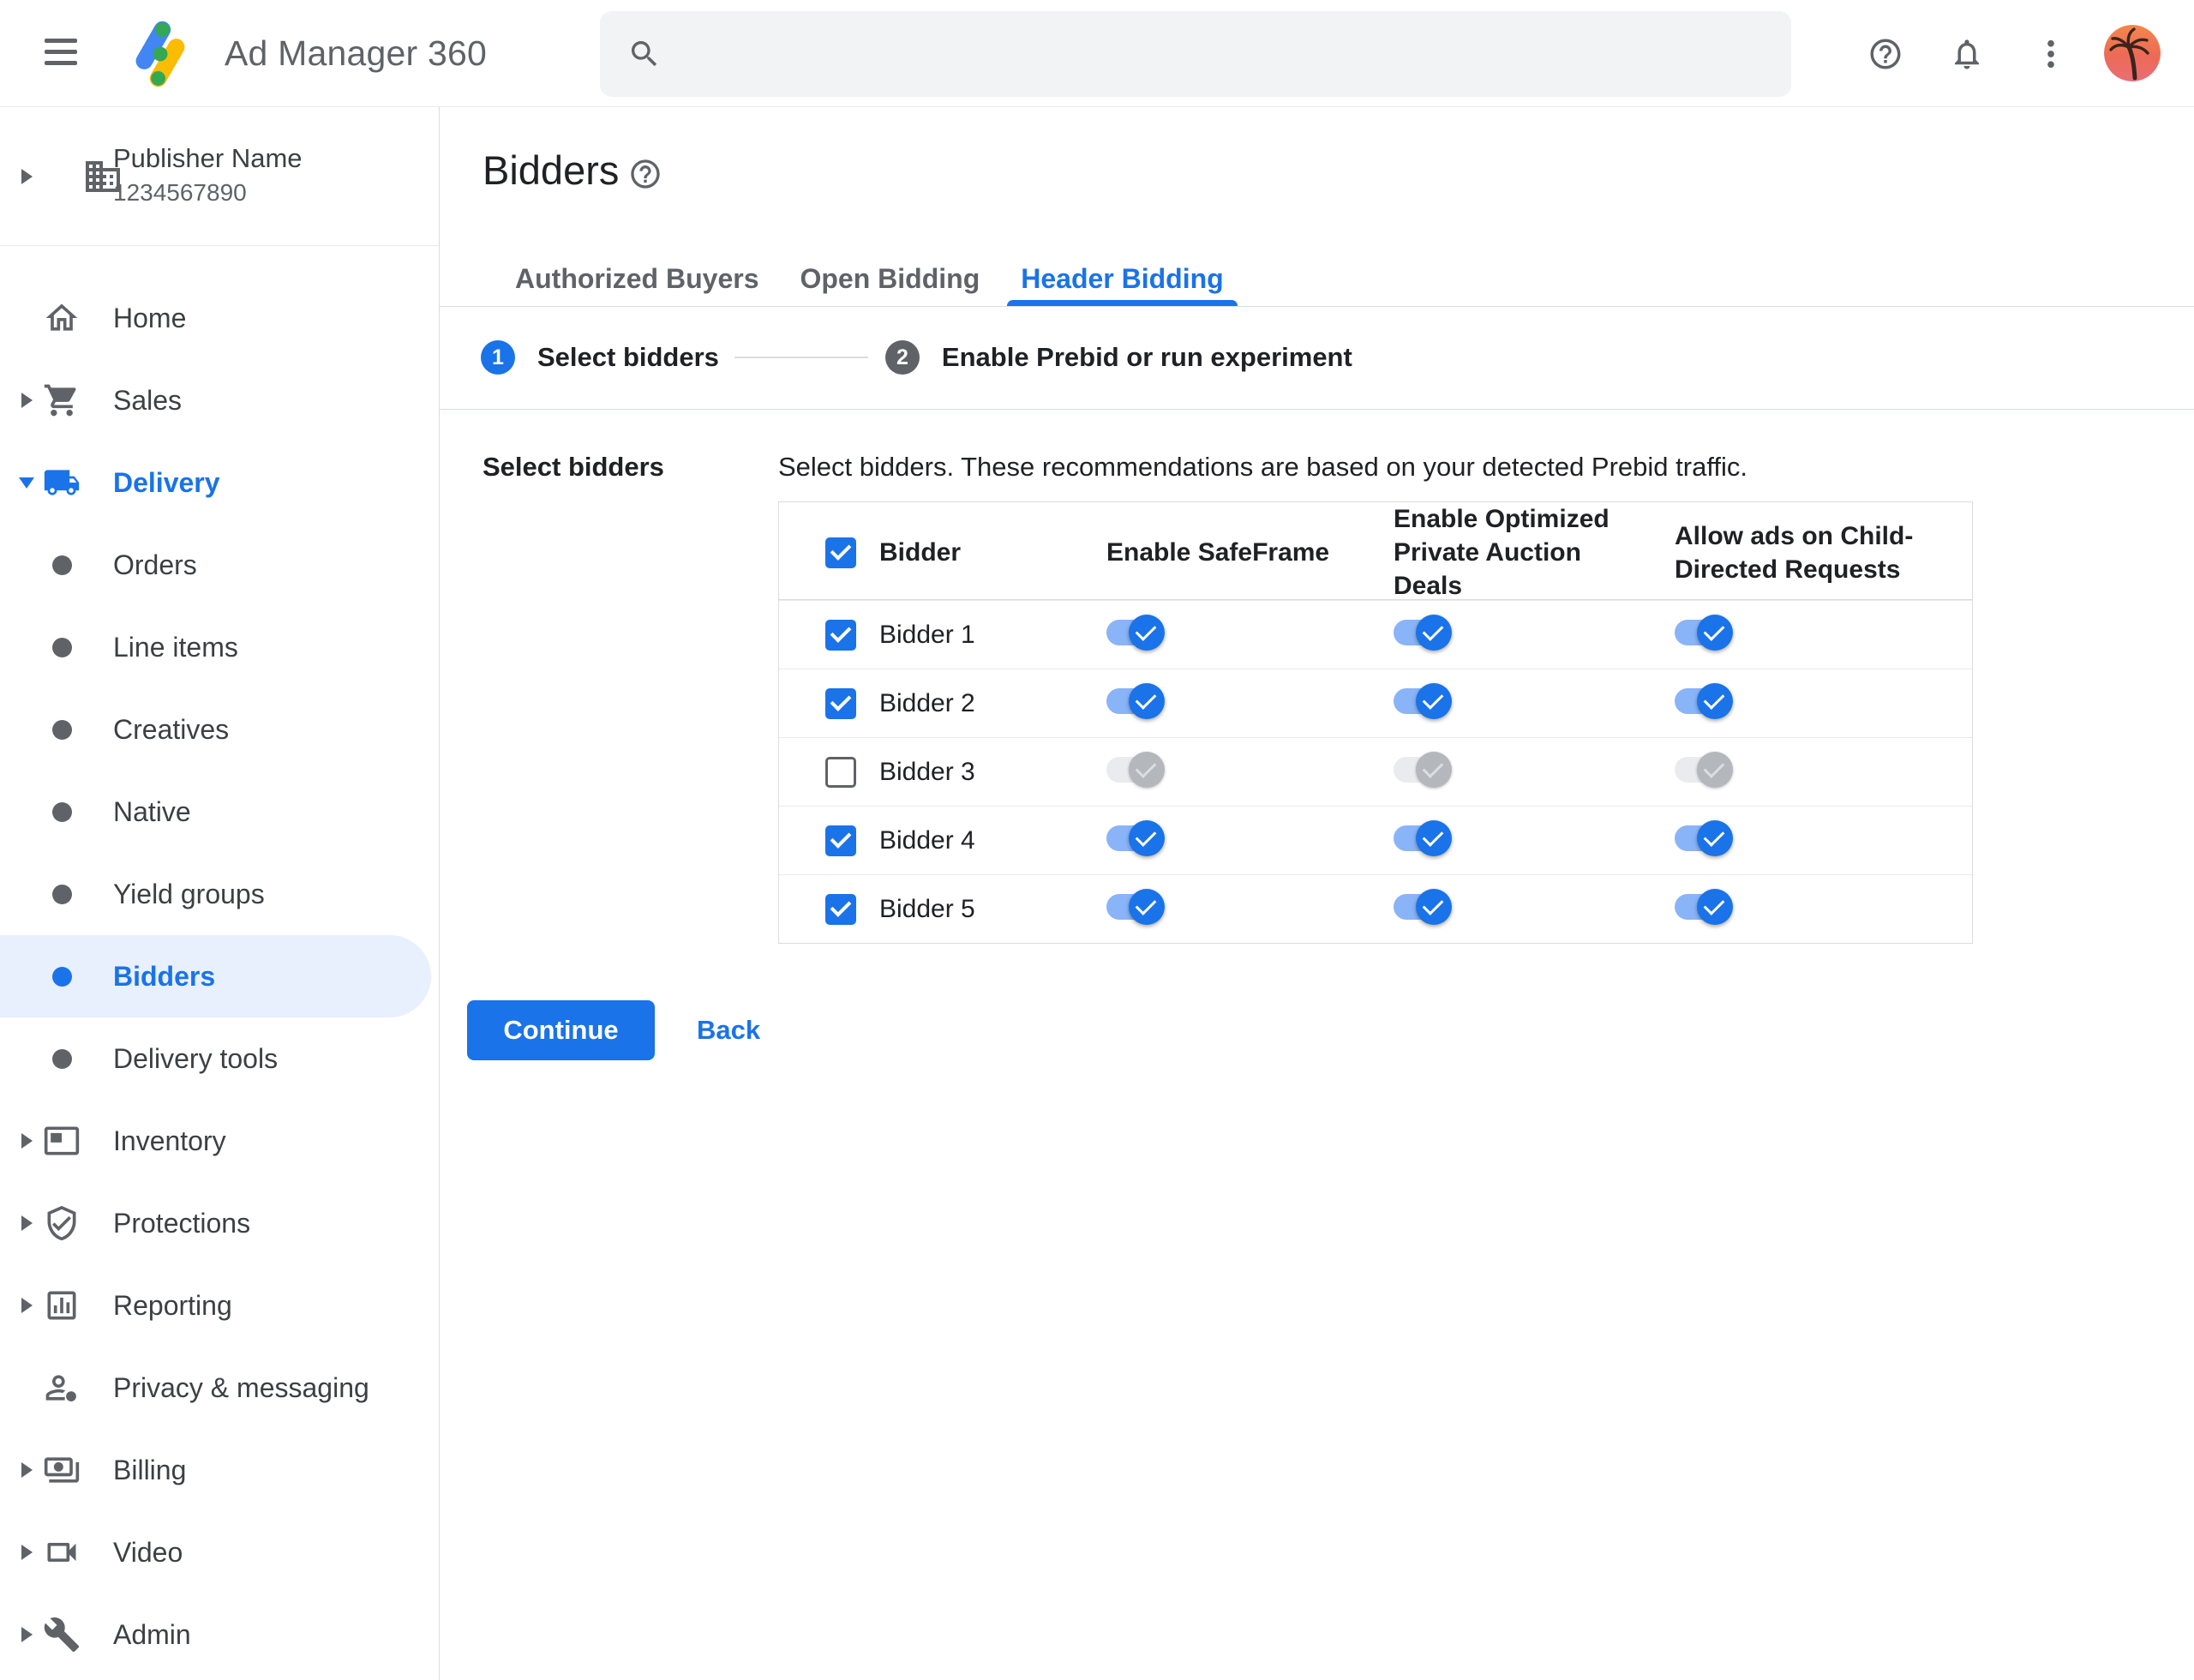 Image resolution: width=2194 pixels, height=1680 pixels. I want to click on sidebar-item-orders: Orders, so click(215, 565).